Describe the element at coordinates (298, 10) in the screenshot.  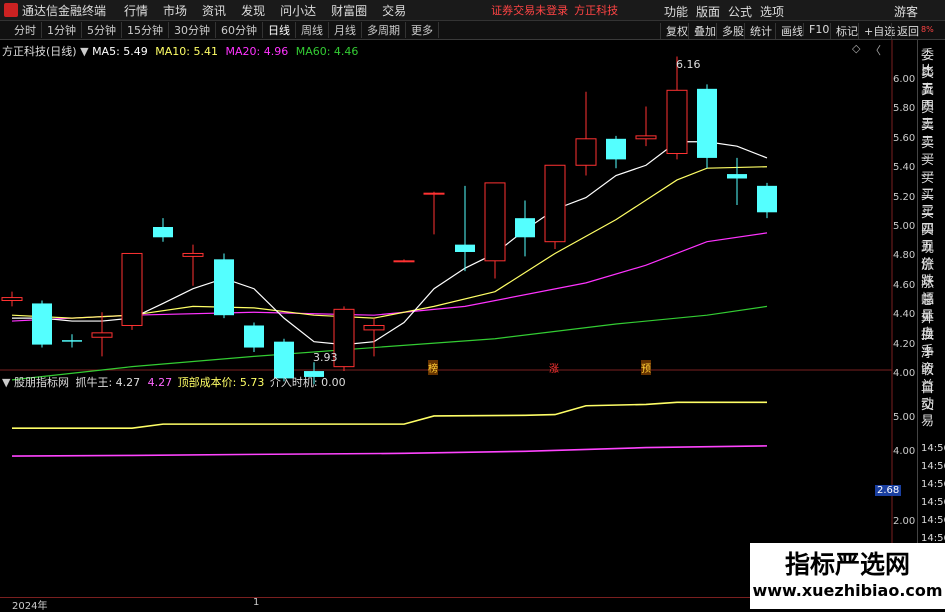
I see `menu-wenxiaoda: 问小达` at that location.